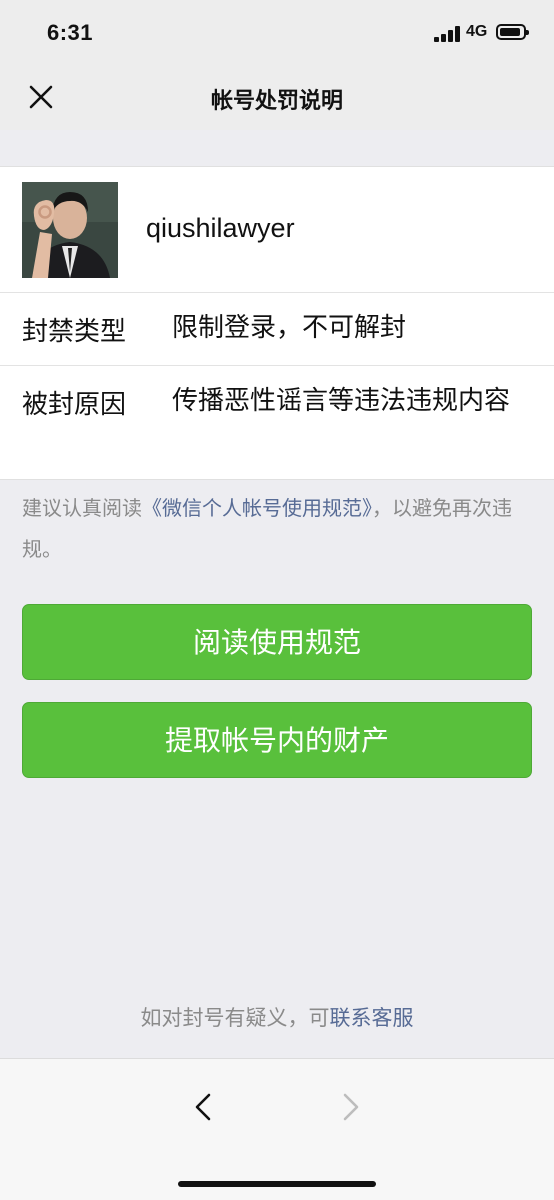  Describe the element at coordinates (70, 32) in the screenshot. I see `status-time: 6:31` at that location.